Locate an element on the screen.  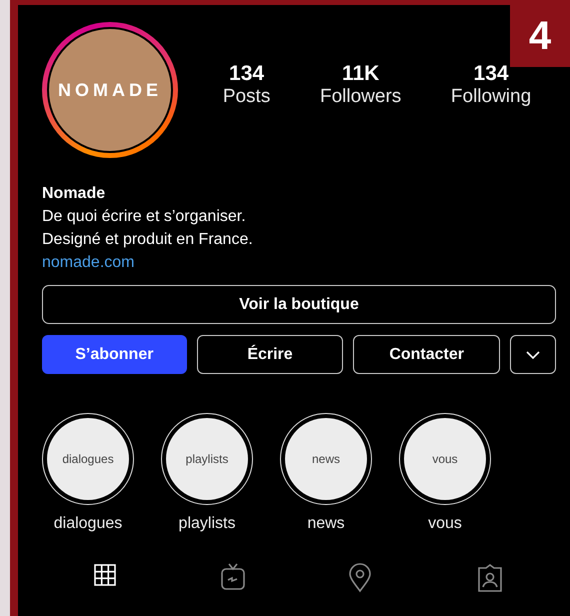
highlight-ring: vous is located at coordinates (445, 459).